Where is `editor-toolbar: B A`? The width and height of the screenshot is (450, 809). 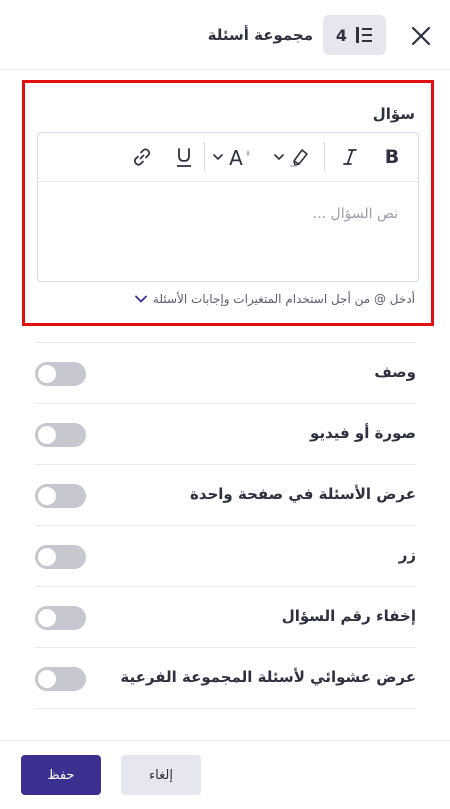
editor-toolbar: B A is located at coordinates (228, 157).